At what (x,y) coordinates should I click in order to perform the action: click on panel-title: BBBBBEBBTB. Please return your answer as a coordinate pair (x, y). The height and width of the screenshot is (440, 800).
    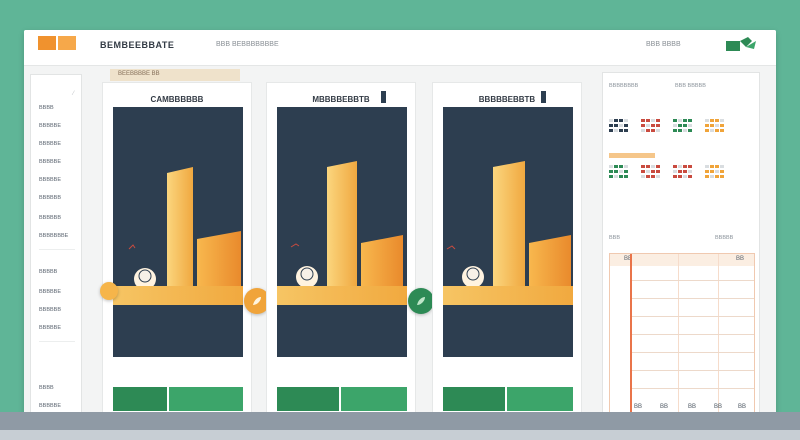
    Looking at the image, I should click on (507, 99).